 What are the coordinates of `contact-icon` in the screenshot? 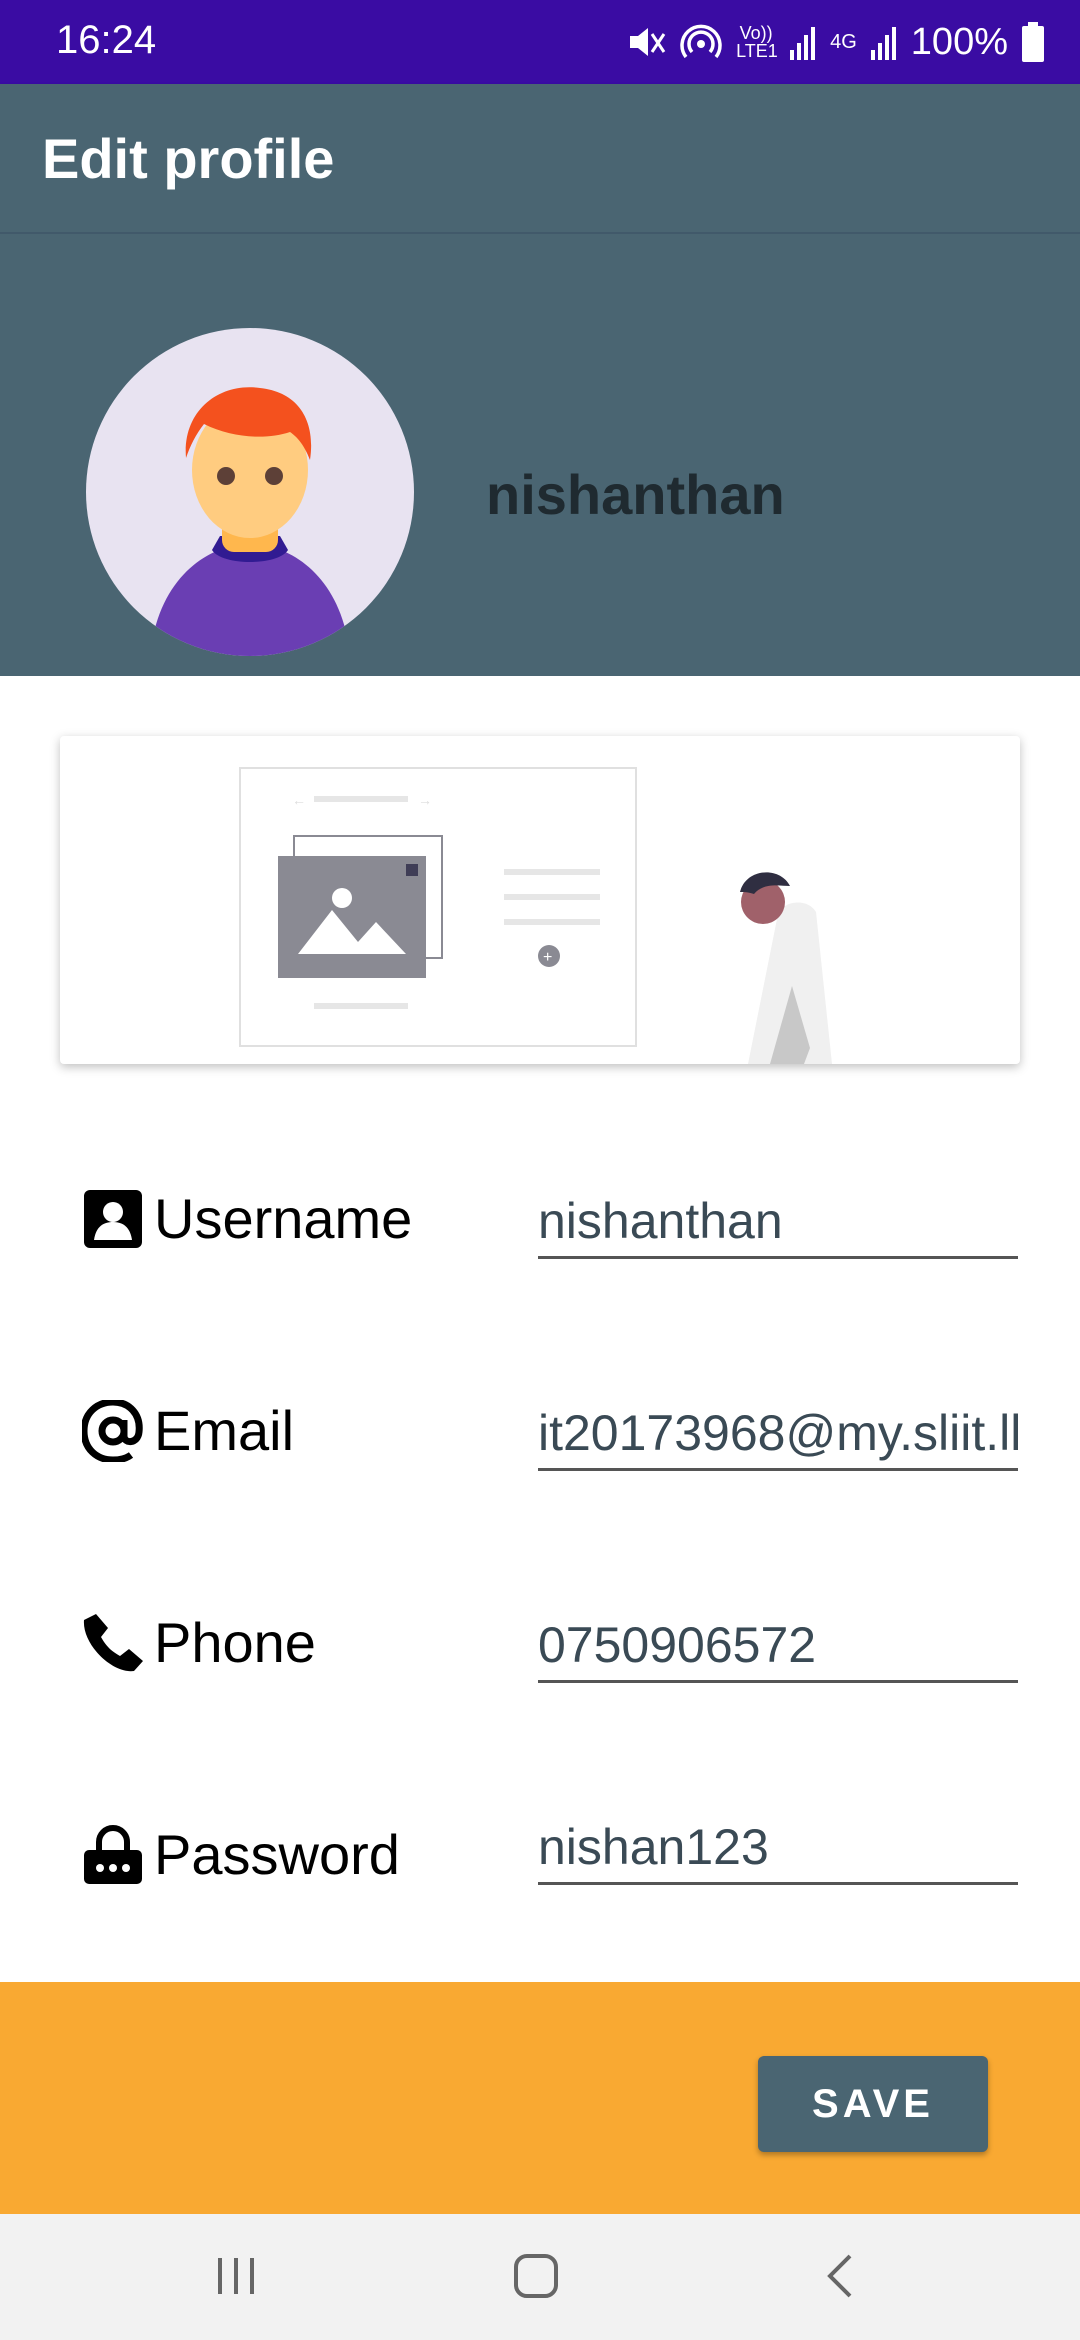 It's located at (113, 1219).